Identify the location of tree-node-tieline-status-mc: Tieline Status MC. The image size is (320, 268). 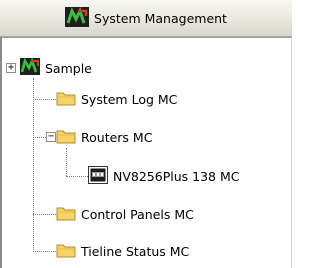
(122, 251).